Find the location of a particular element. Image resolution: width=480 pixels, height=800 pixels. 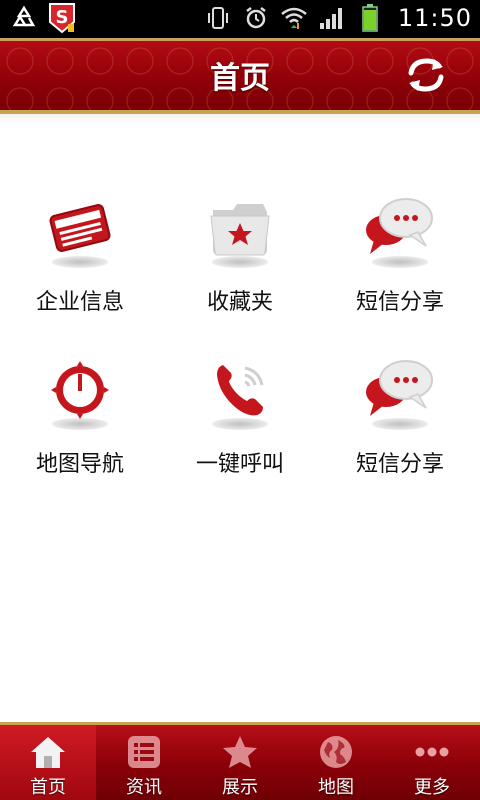

tab-label: 首页 is located at coordinates (48, 787).